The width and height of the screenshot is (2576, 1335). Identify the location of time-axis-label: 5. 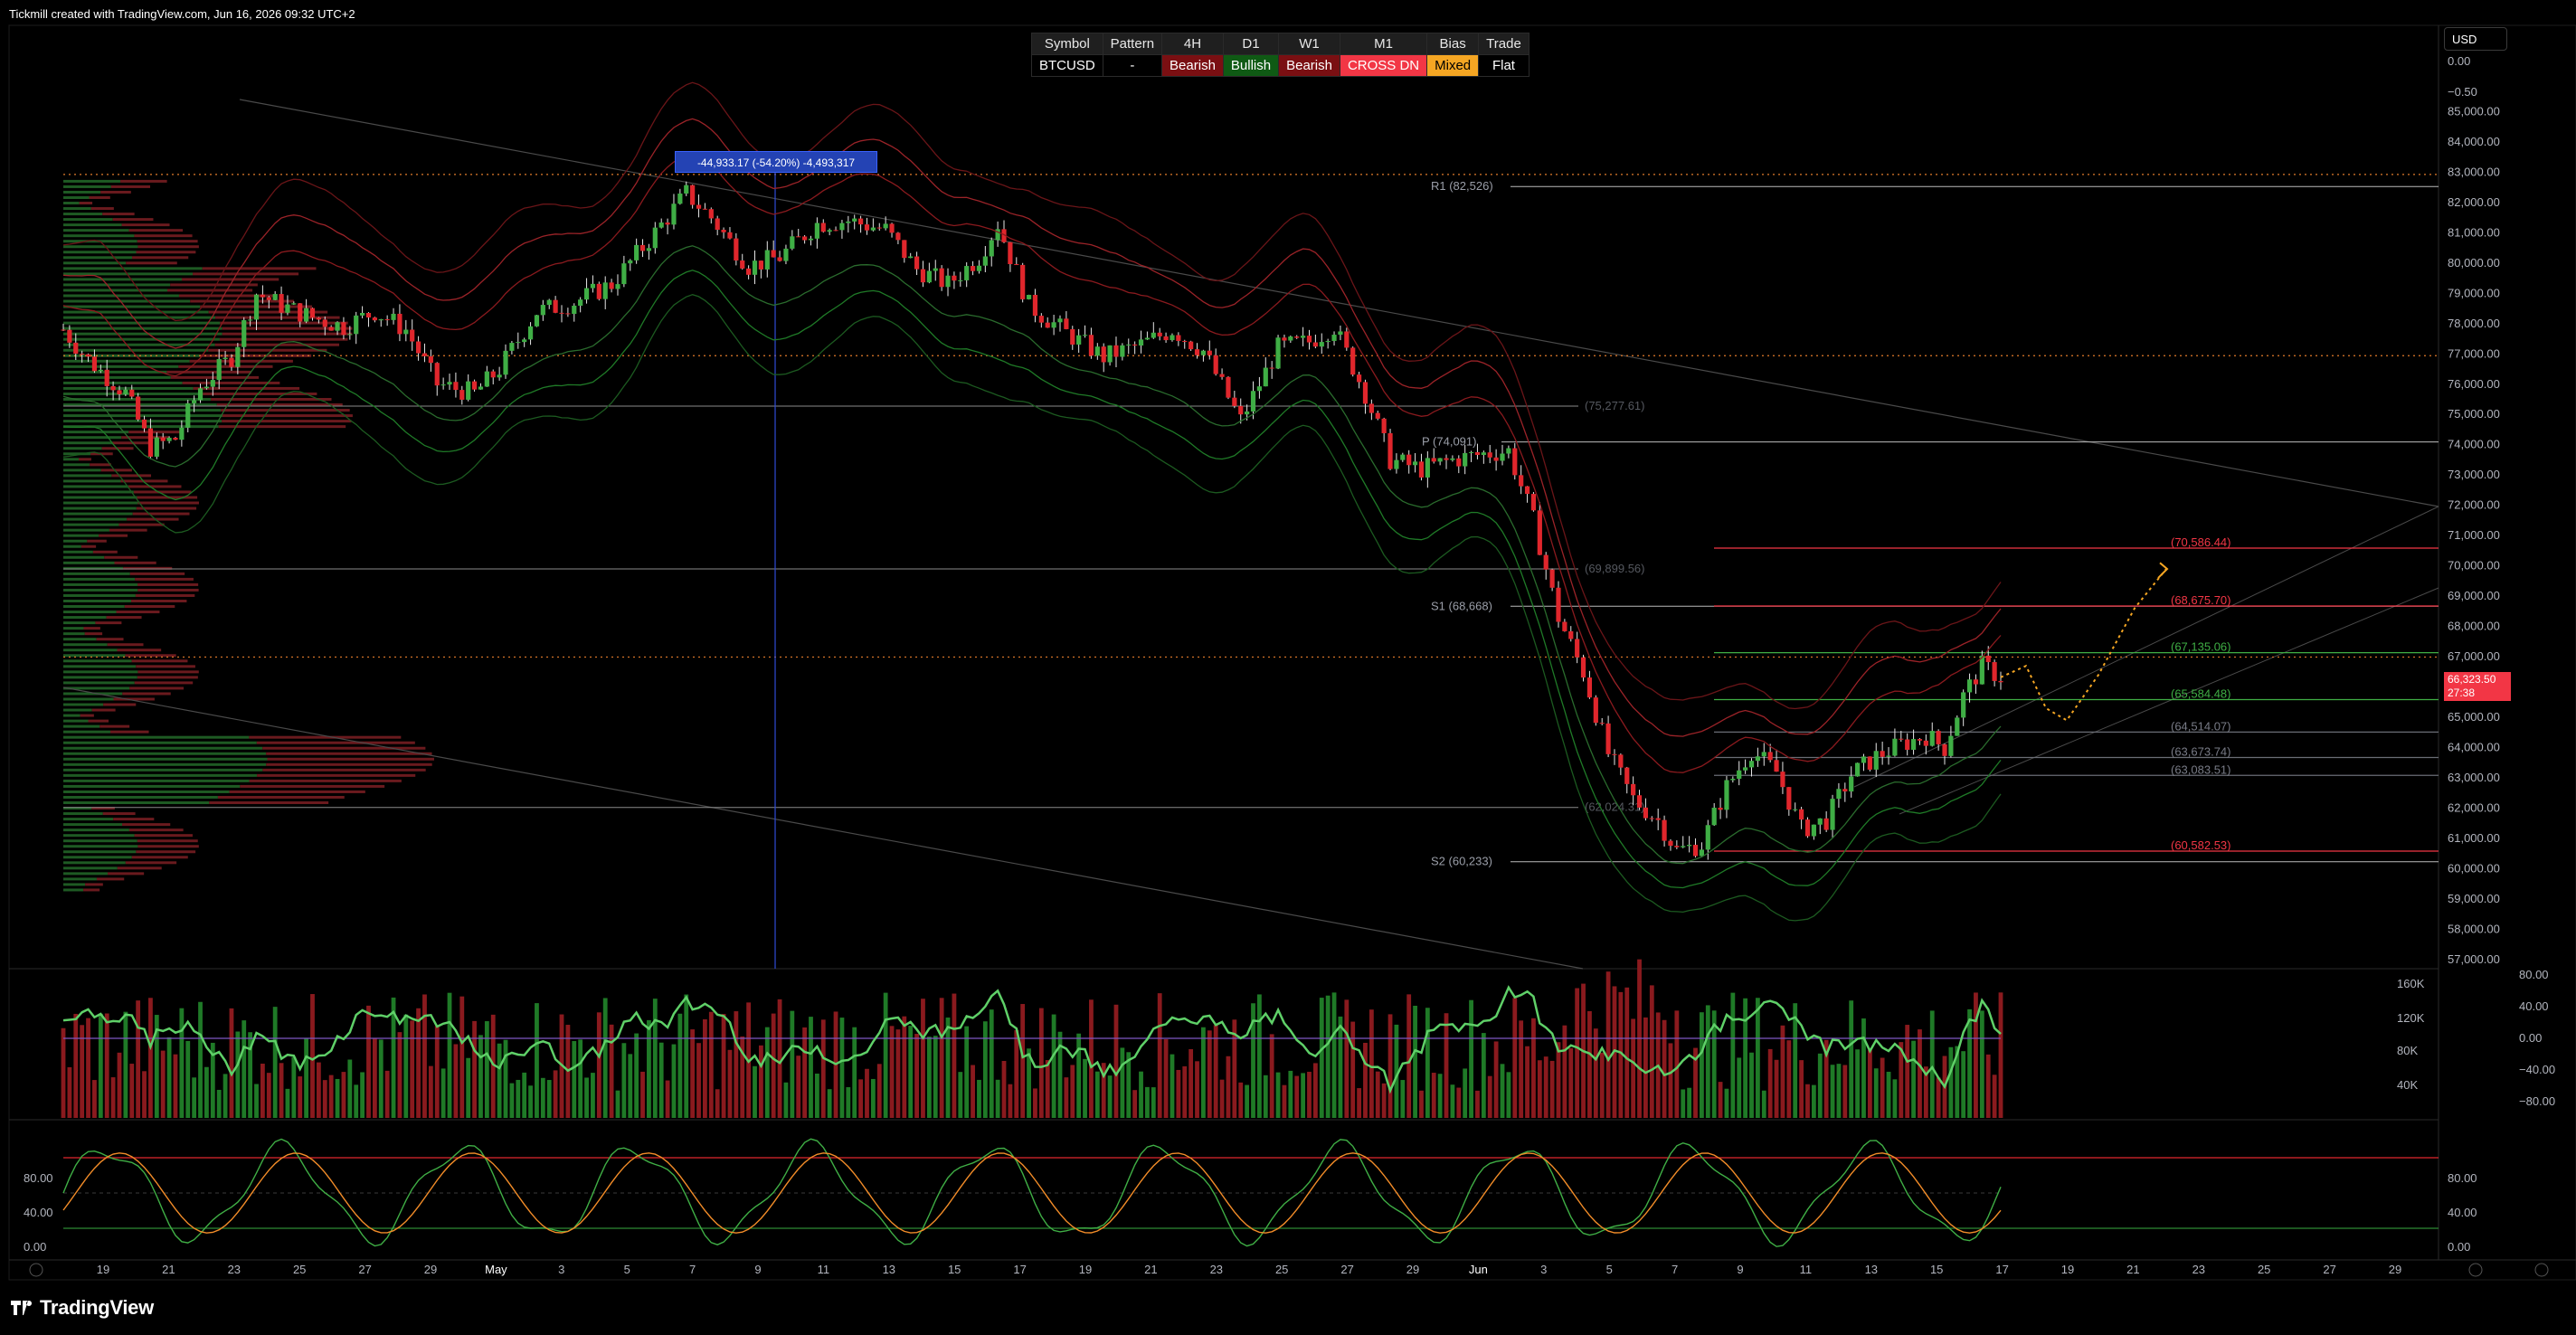
(627, 1269).